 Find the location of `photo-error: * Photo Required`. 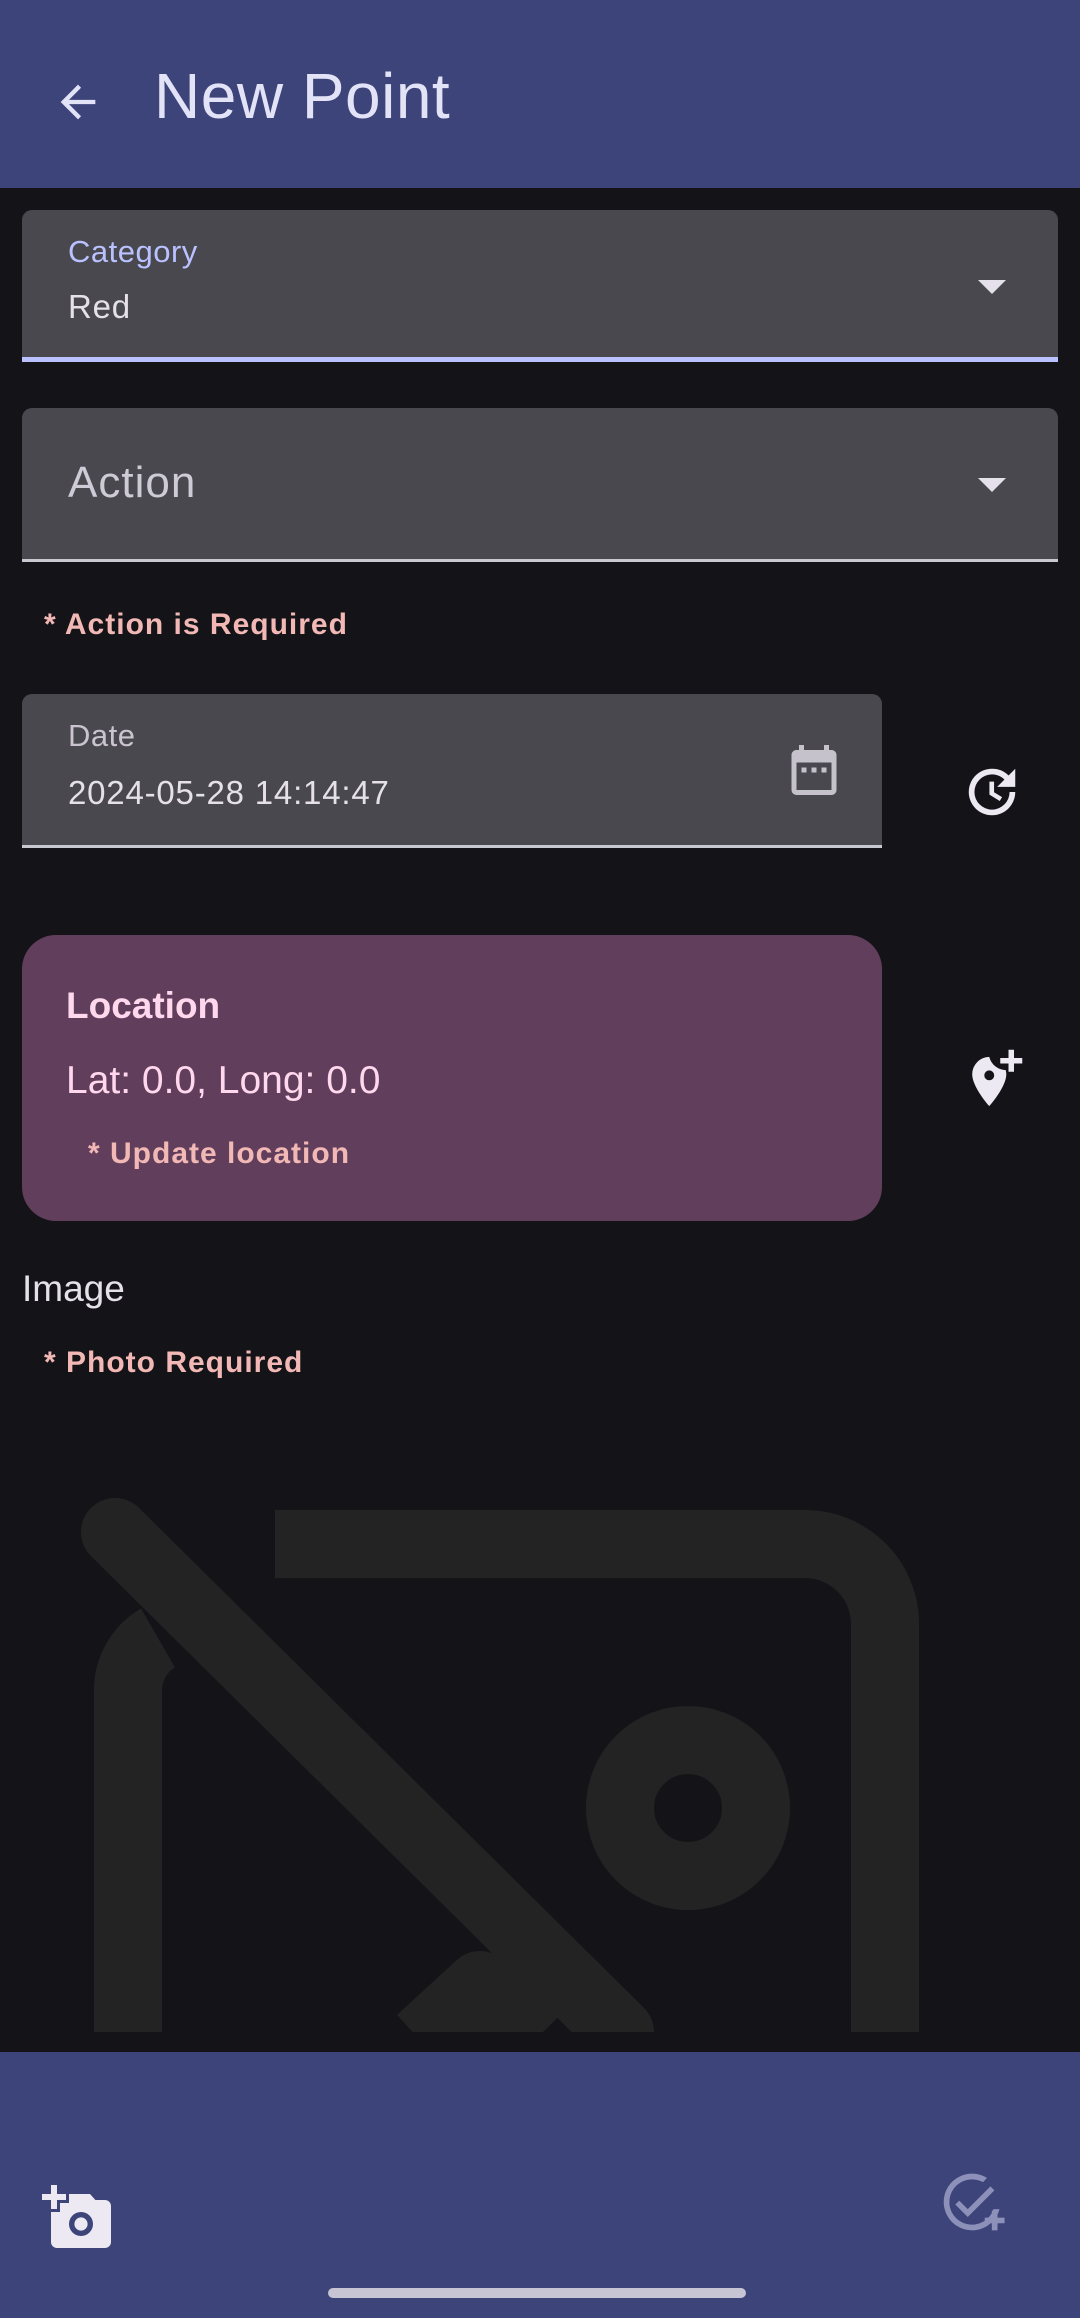

photo-error: * Photo Required is located at coordinates (174, 1362).